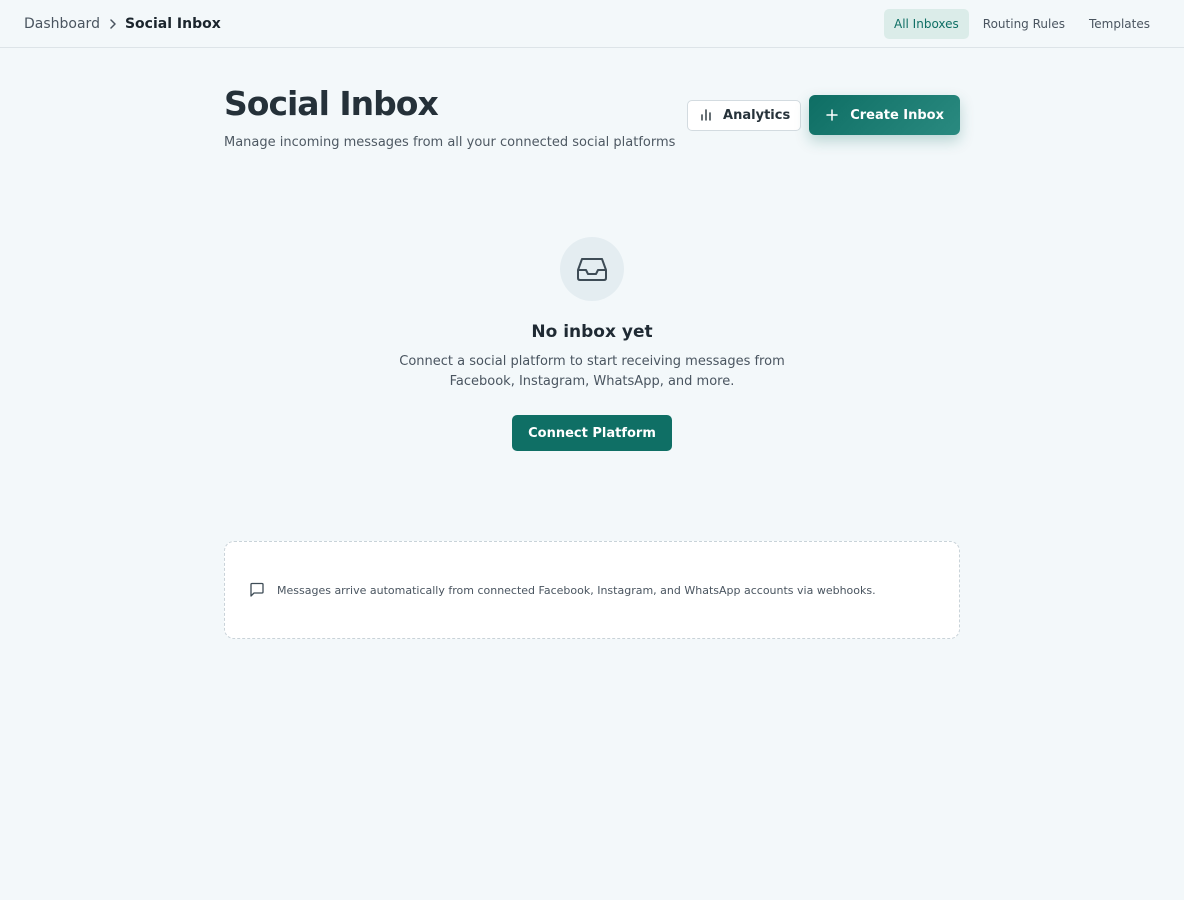 This screenshot has height=900, width=1184. I want to click on connect-platform-button: Connect Platform, so click(592, 433).